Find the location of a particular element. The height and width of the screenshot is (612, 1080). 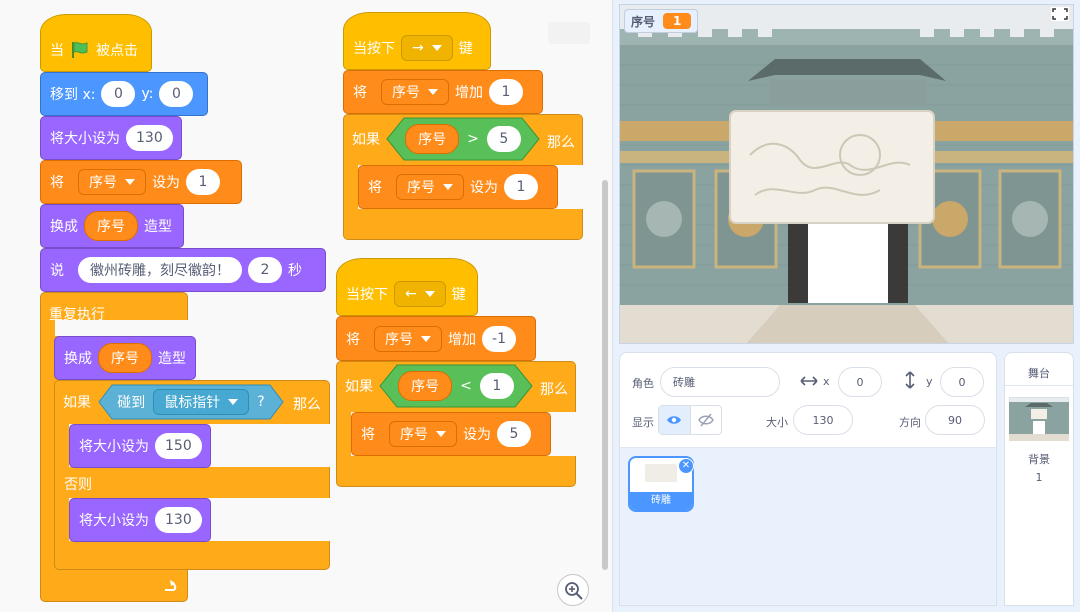

touch-target-dropdown: 鼠标指针 is located at coordinates (201, 402).